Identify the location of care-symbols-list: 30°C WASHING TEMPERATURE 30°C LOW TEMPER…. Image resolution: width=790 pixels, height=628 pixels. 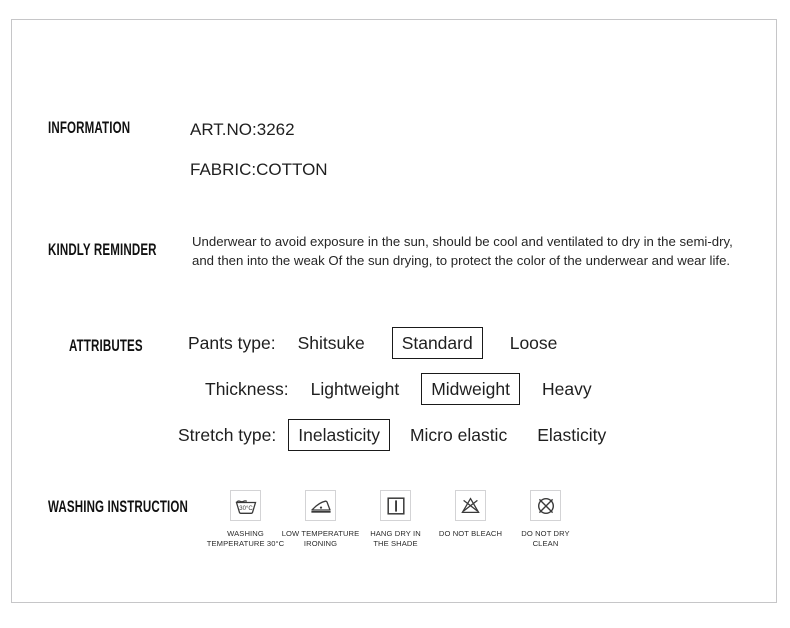
(395, 519).